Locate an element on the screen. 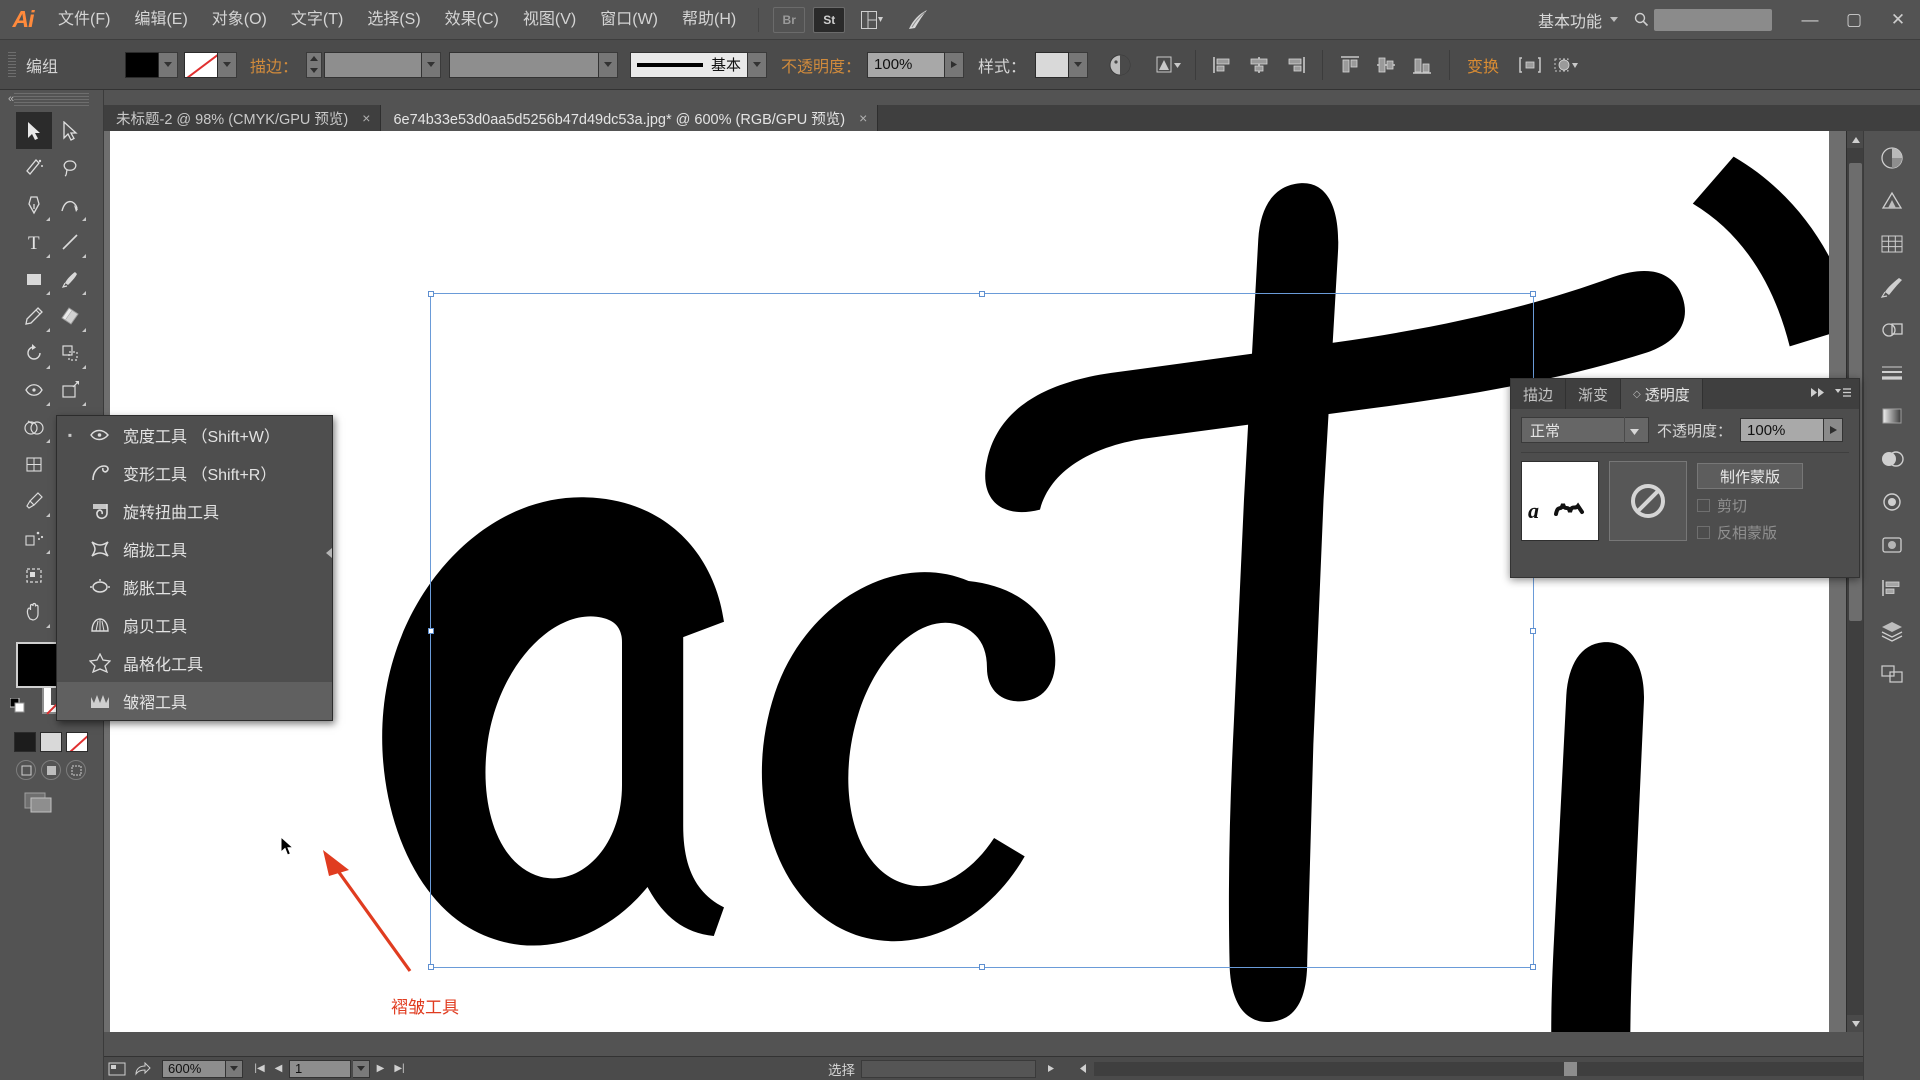  paintbrush-tool is located at coordinates (70, 278).